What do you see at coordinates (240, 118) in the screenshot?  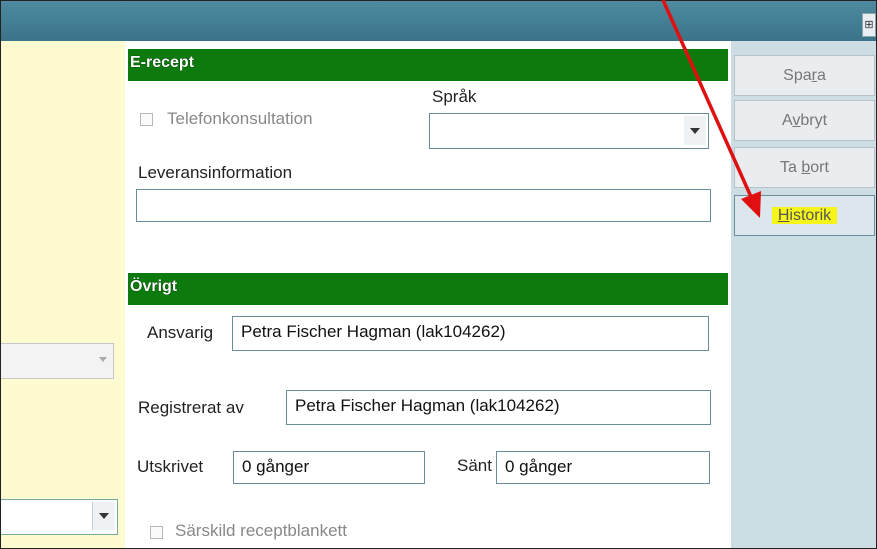 I see `telefonkonsultation-label: Telefonkonsultation` at bounding box center [240, 118].